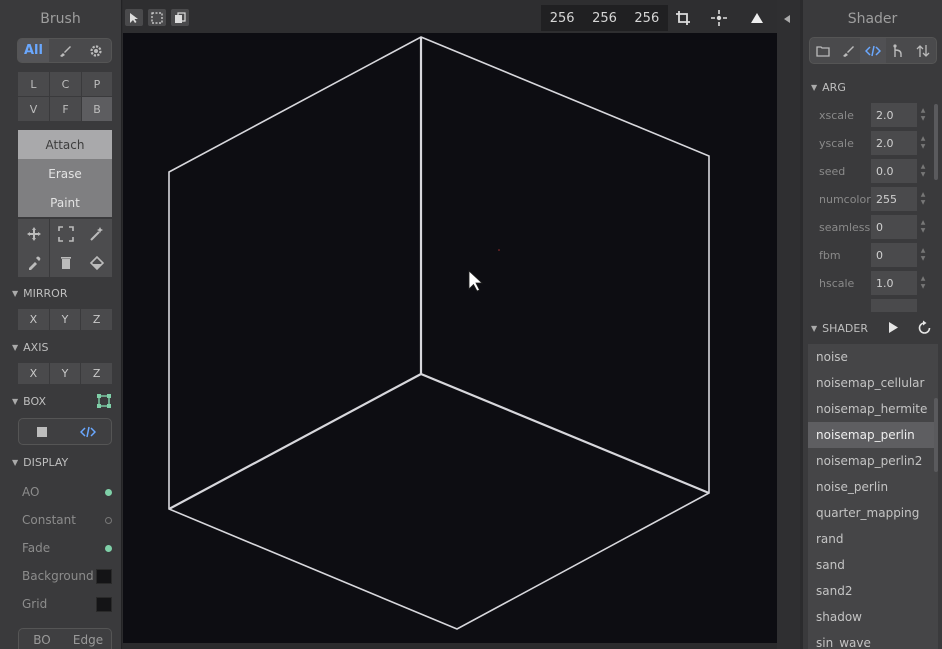  I want to click on axis-z-button: Z, so click(97, 373).